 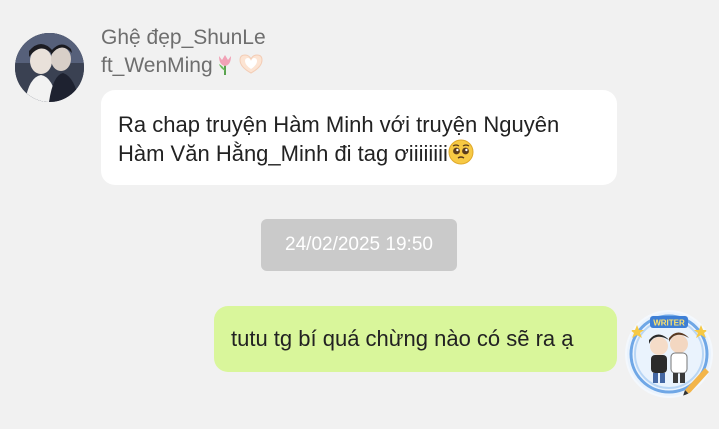 I want to click on tulip-icon, so click(x=225, y=68).